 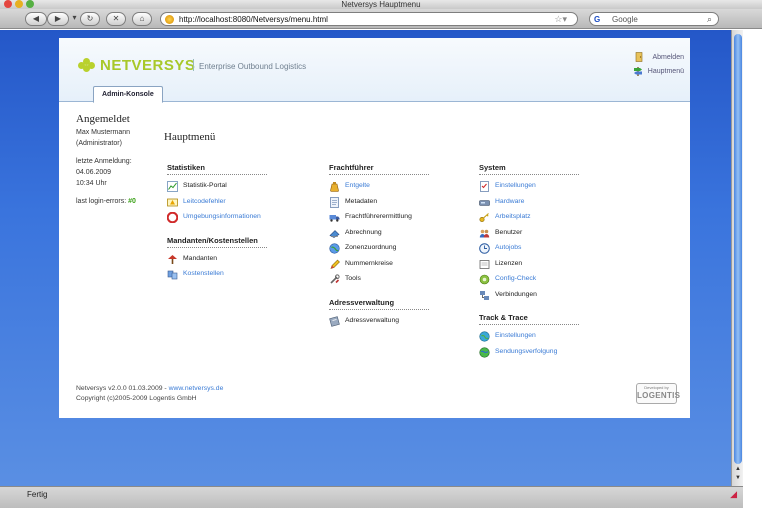 What do you see at coordinates (544, 250) in the screenshot?
I see `menu-item: Autojobs` at bounding box center [544, 250].